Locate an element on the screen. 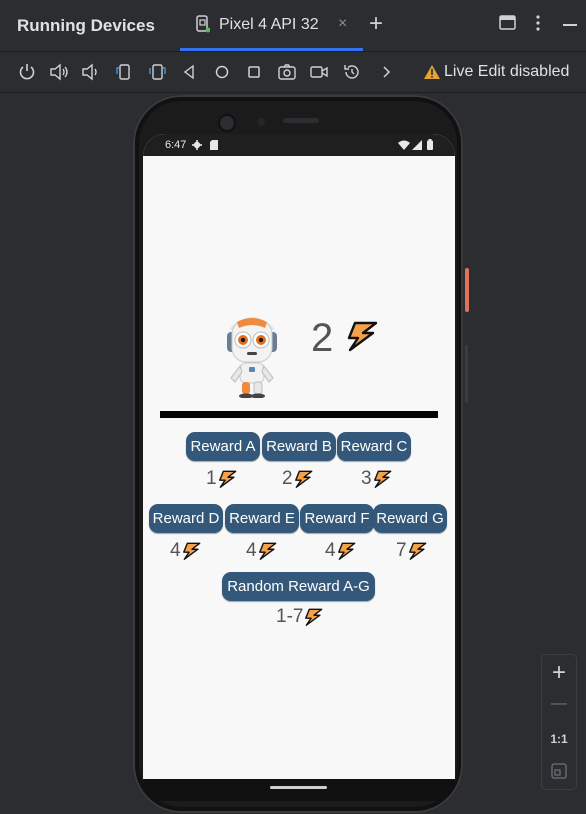 The image size is (586, 814). volume-up-icon is located at coordinates (59, 72).